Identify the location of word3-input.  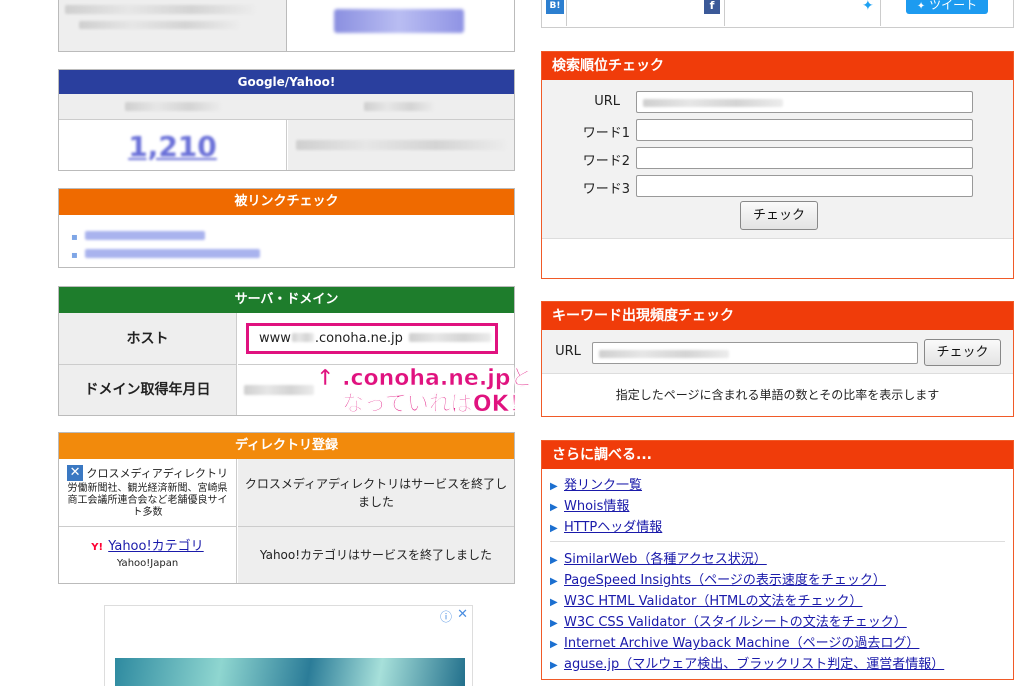
(804, 186).